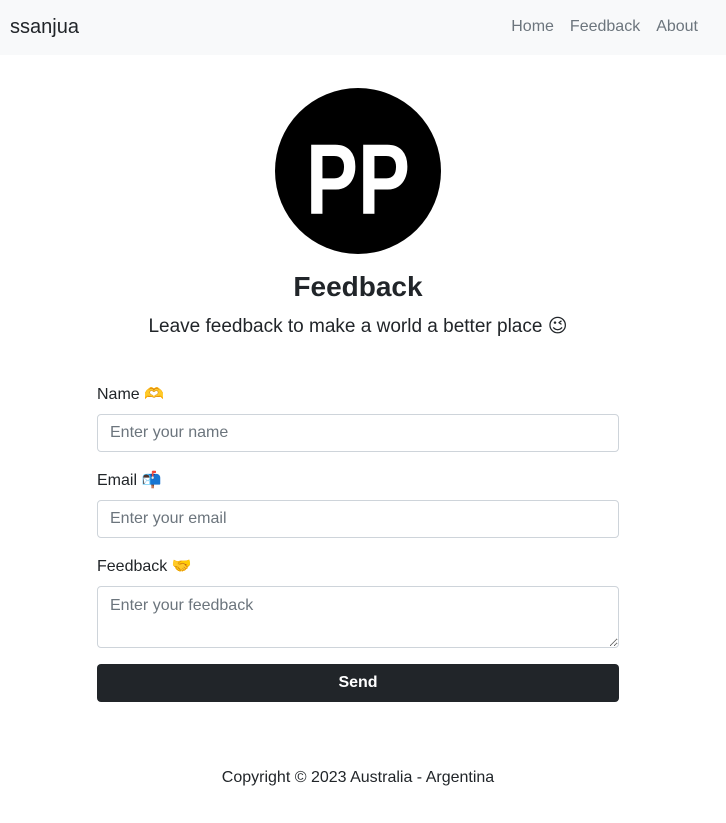  What do you see at coordinates (358, 683) in the screenshot?
I see `send-button: Send` at bounding box center [358, 683].